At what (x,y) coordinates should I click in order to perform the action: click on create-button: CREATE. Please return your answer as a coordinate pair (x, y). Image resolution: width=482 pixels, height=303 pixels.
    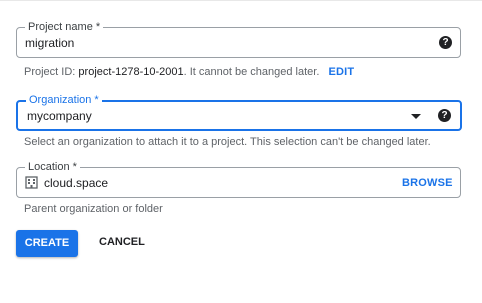
    Looking at the image, I should click on (47, 243).